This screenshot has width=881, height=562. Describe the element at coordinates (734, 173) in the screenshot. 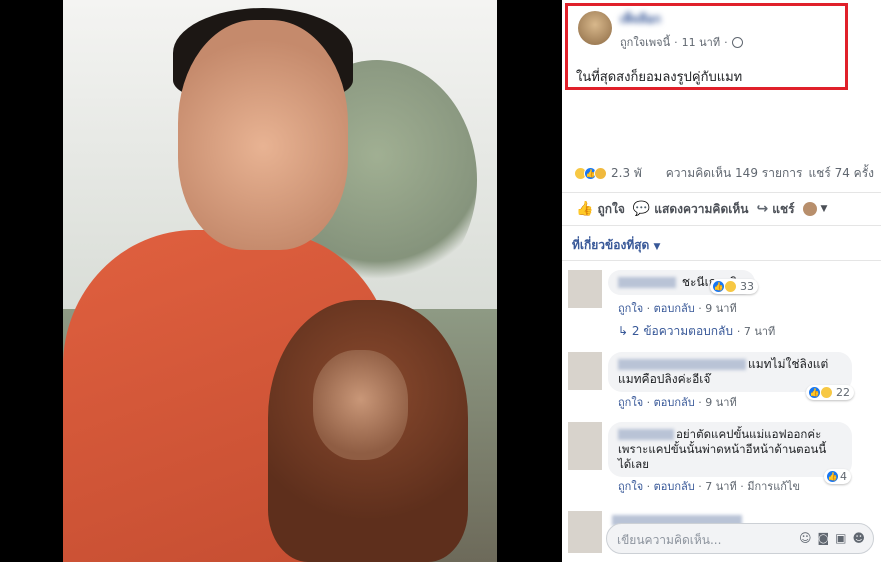

I see `comment-count: ความคิดเห็น 149 รายการ` at that location.